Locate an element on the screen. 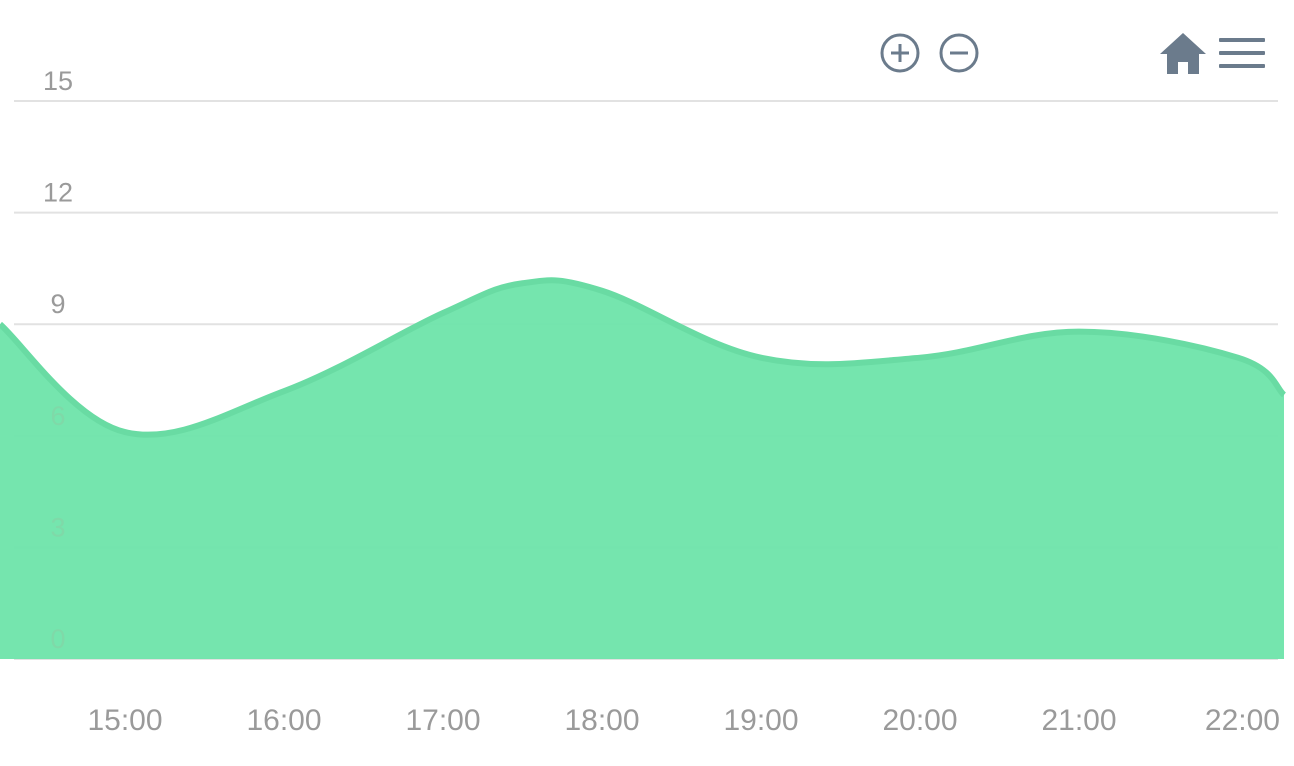  y-tick-label: 0 is located at coordinates (57, 639).